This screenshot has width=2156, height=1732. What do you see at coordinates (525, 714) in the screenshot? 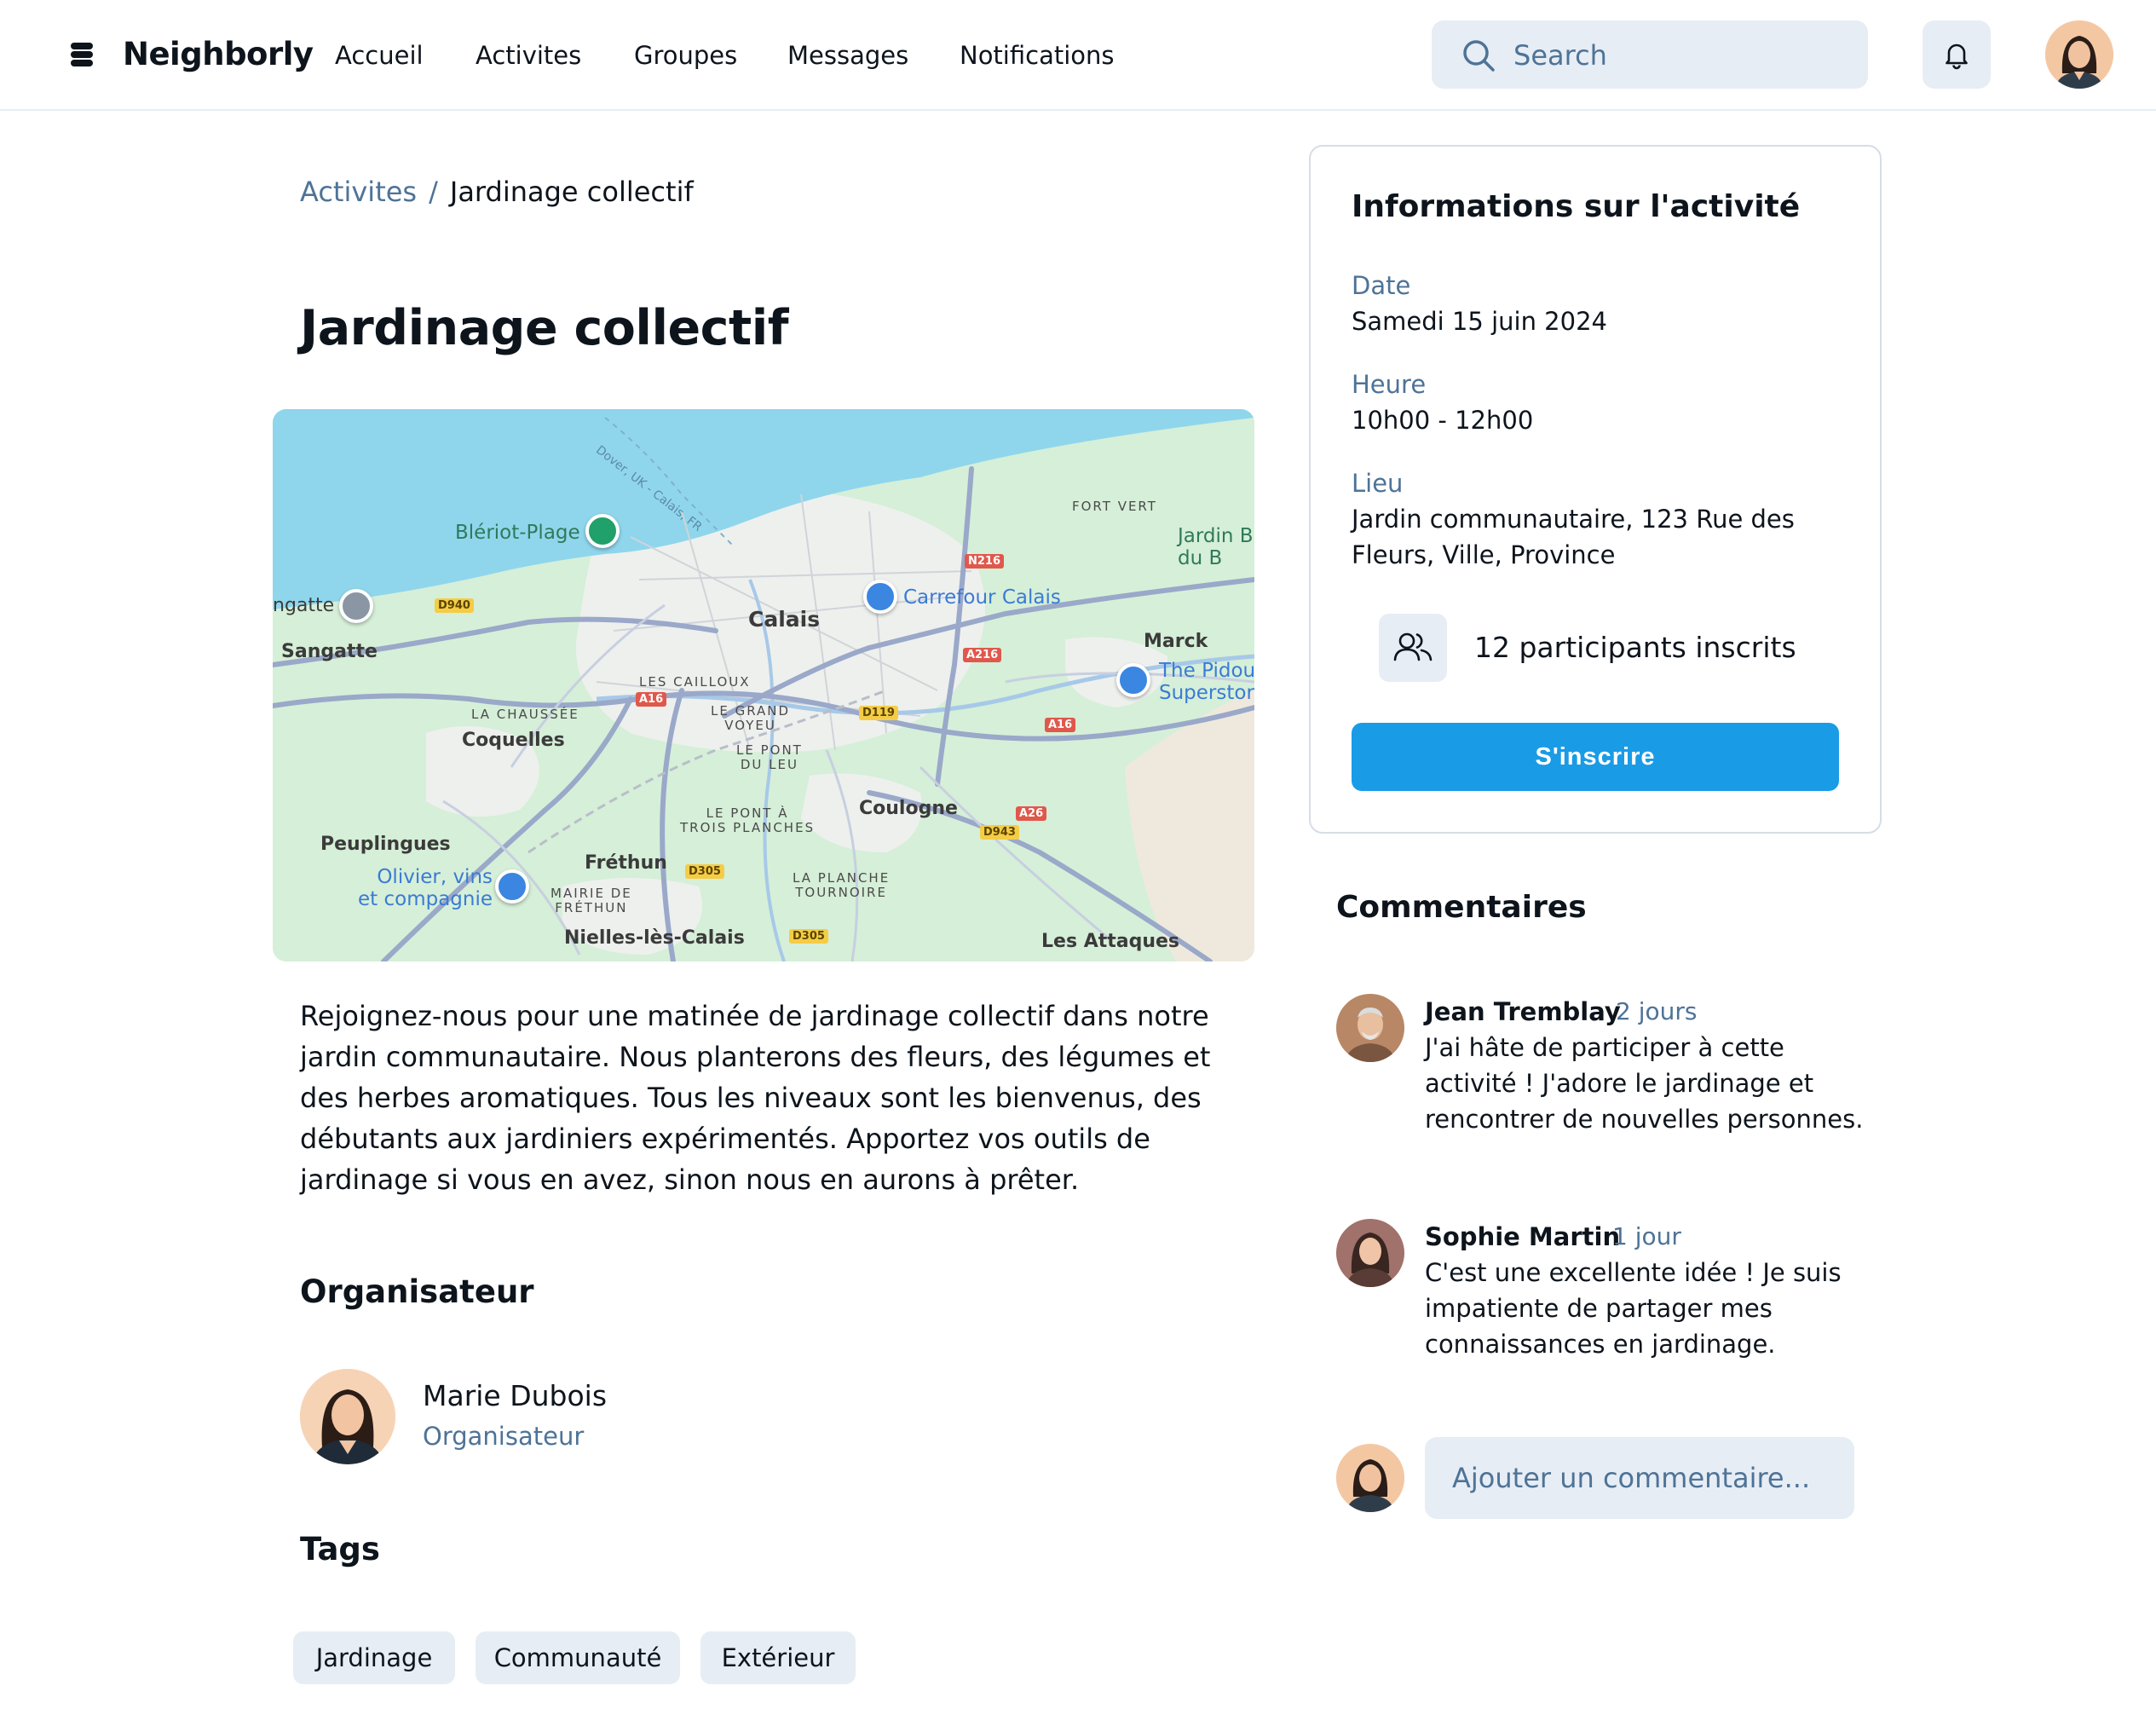
I see `map-label-chaussee: LA CHAUSSÉE` at bounding box center [525, 714].